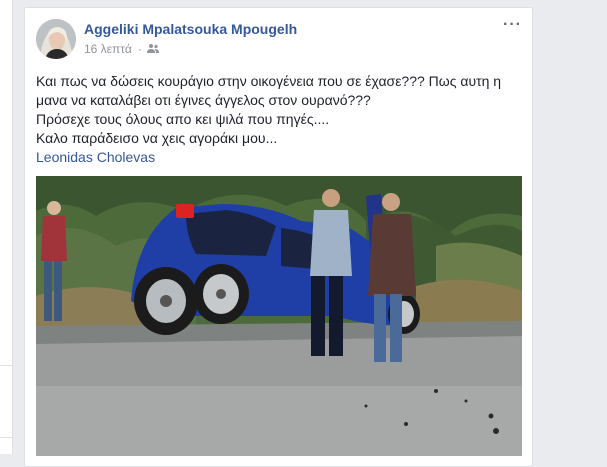  I want to click on author-name-link: Aggeliki Mpalatsouka Mpougelh, so click(190, 29).